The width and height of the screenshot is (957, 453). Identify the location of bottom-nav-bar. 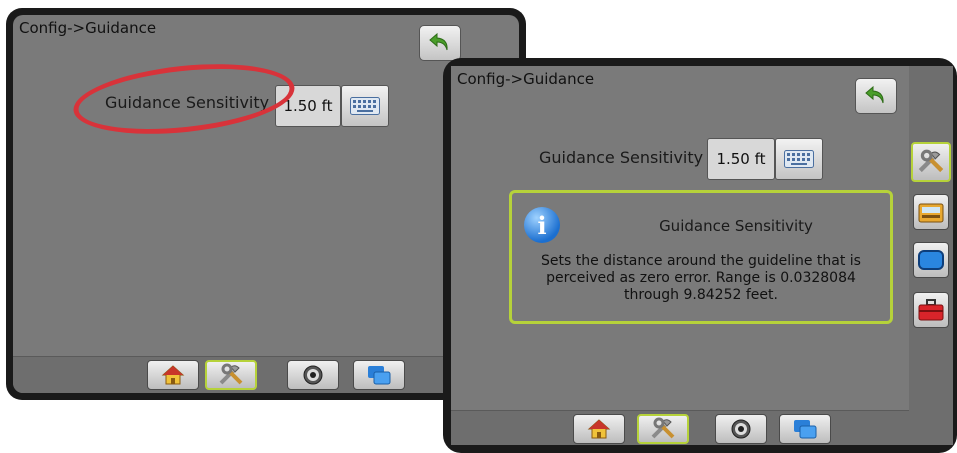
(680, 427).